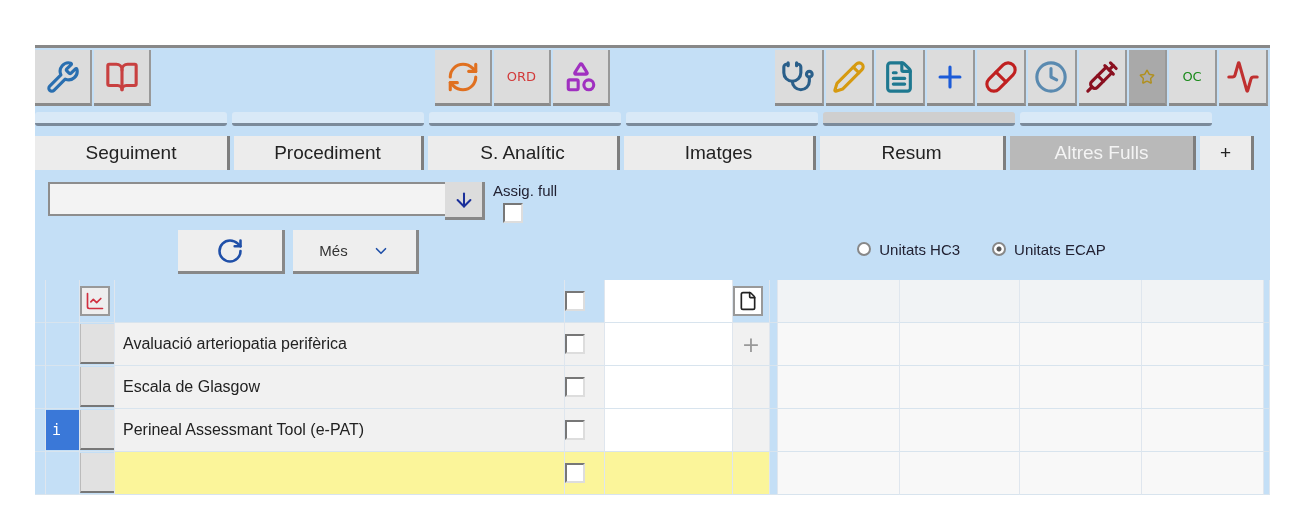 This screenshot has height=516, width=1313. I want to click on pill-icon, so click(1000, 76).